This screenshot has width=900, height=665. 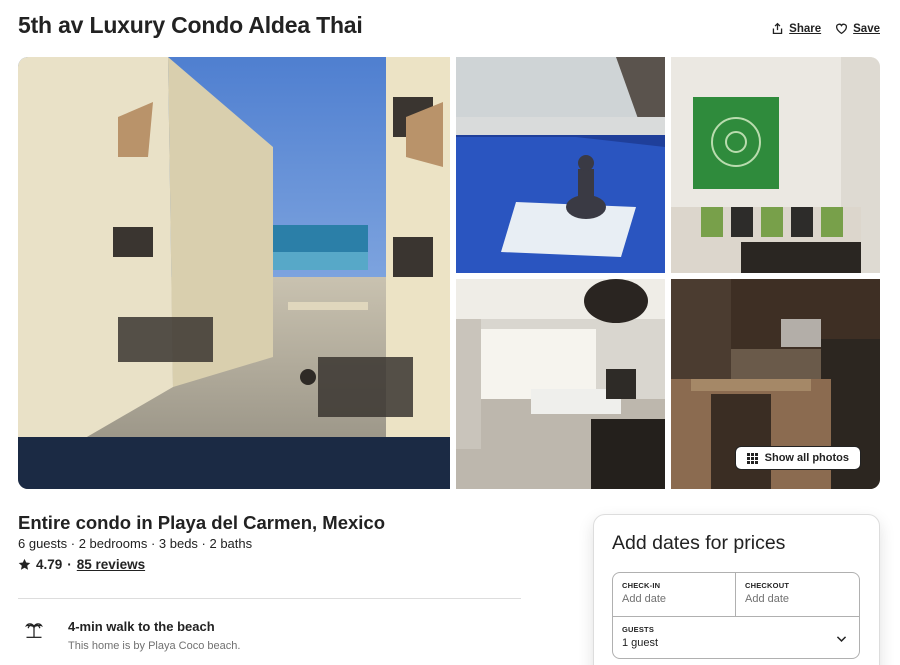 I want to click on heart-icon, so click(x=841, y=28).